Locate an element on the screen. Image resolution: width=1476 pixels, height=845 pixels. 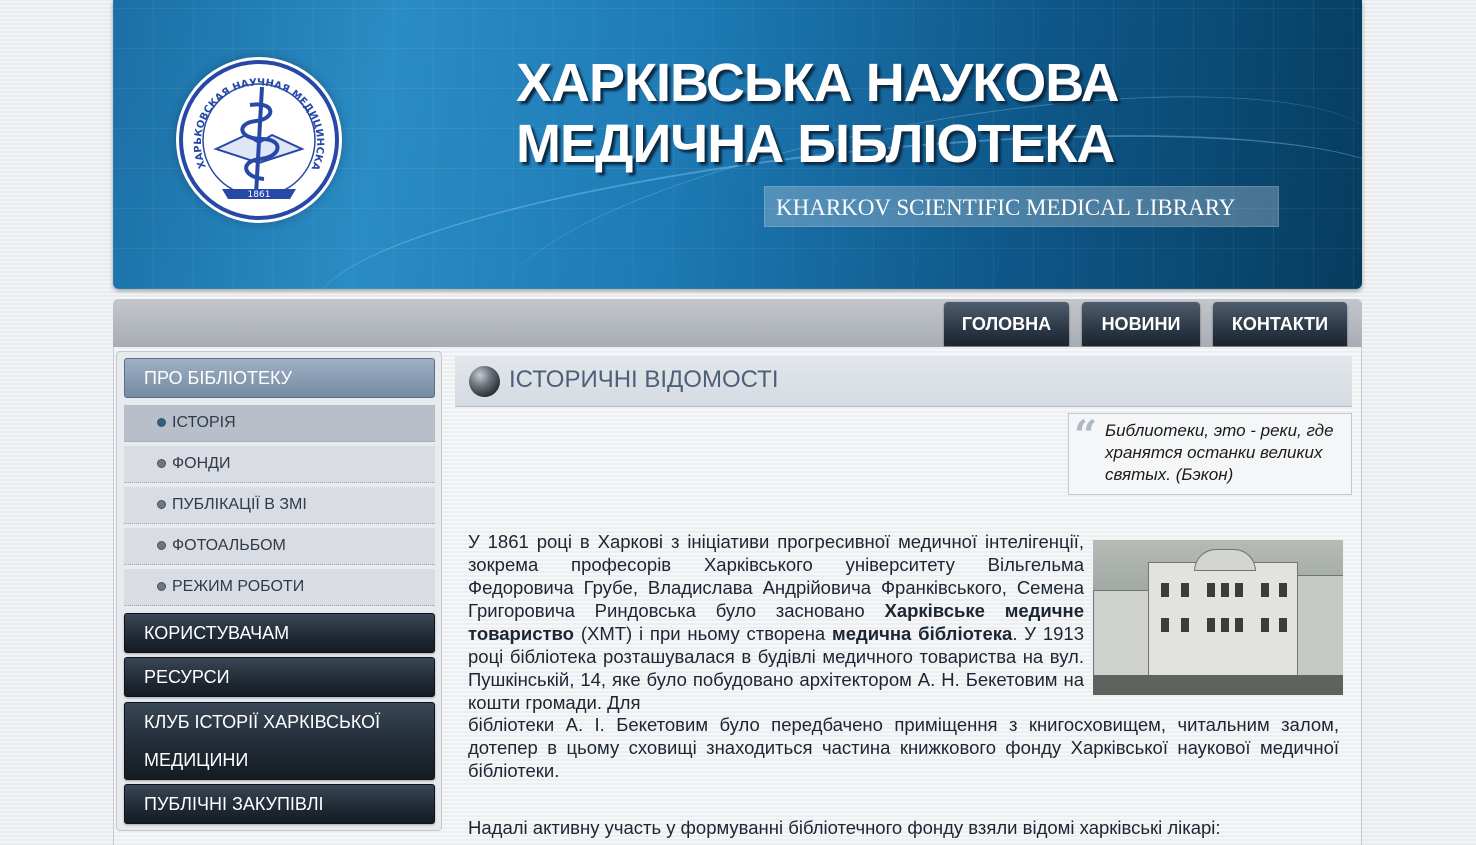
sidebar-subitem-schedule: РЕЖИМ РОБОТИ is located at coordinates (279, 587).